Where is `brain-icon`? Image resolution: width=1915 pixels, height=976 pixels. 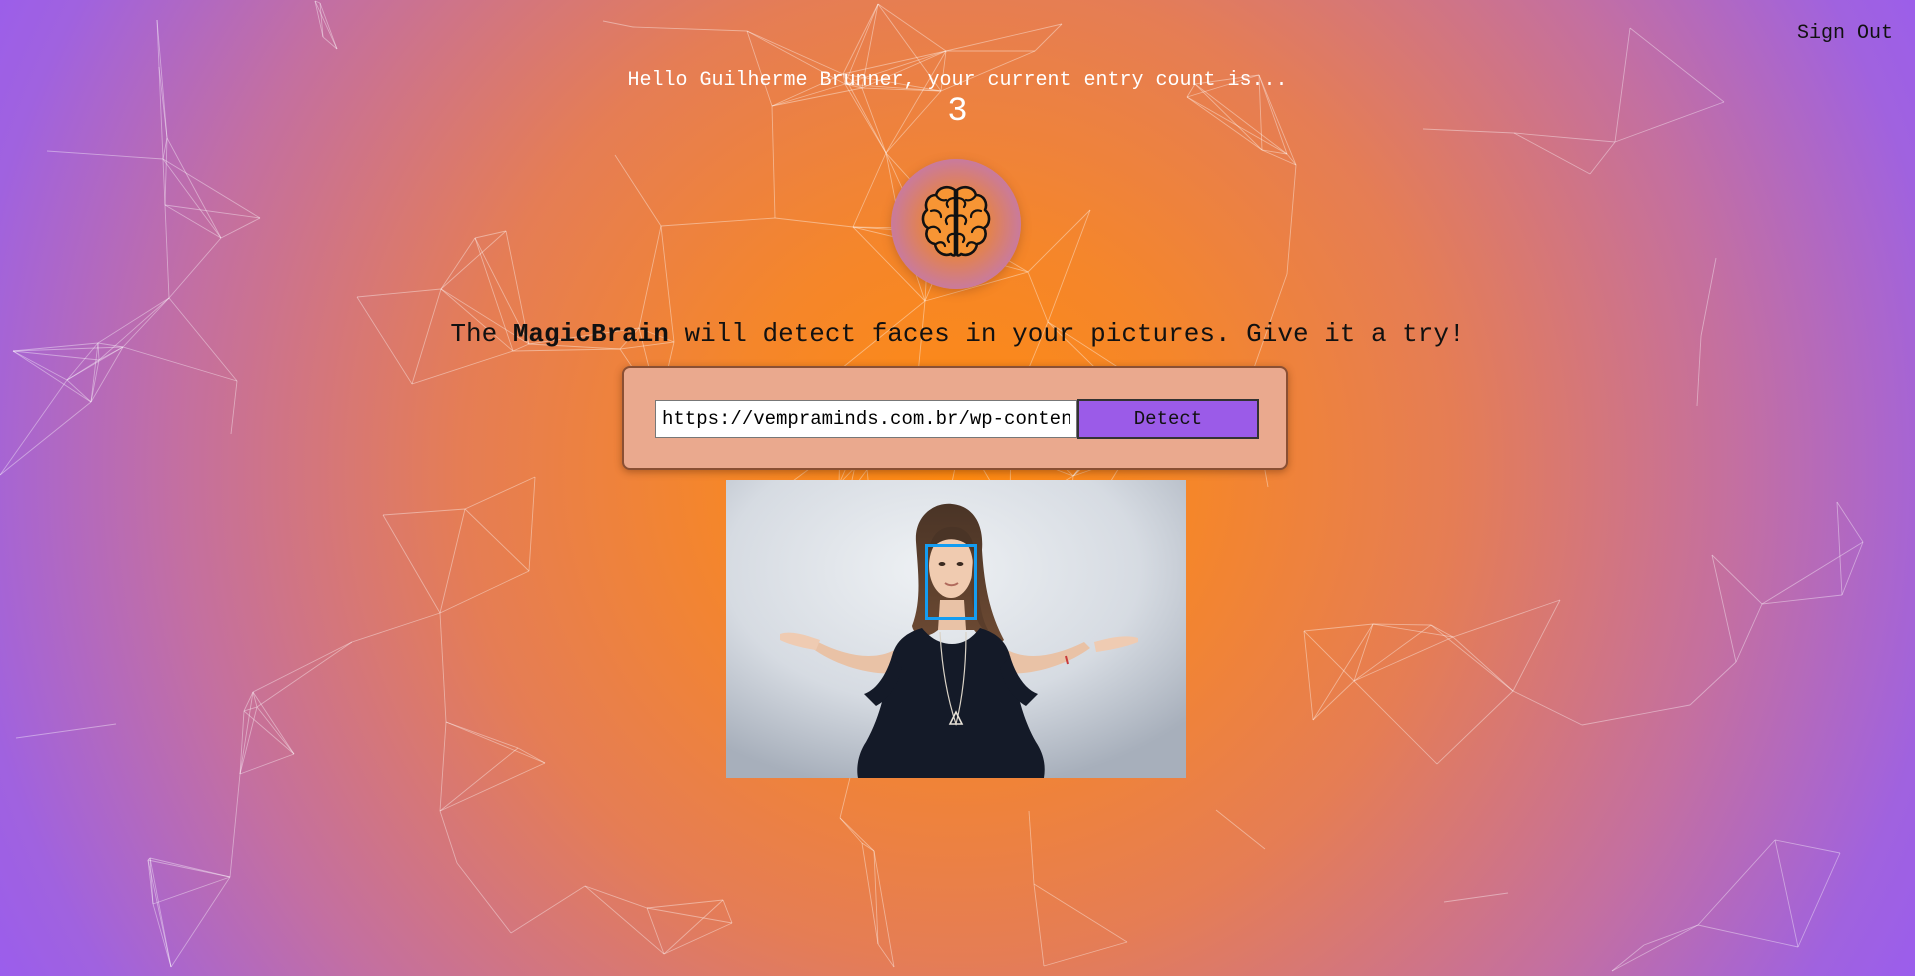
brain-icon is located at coordinates (956, 221).